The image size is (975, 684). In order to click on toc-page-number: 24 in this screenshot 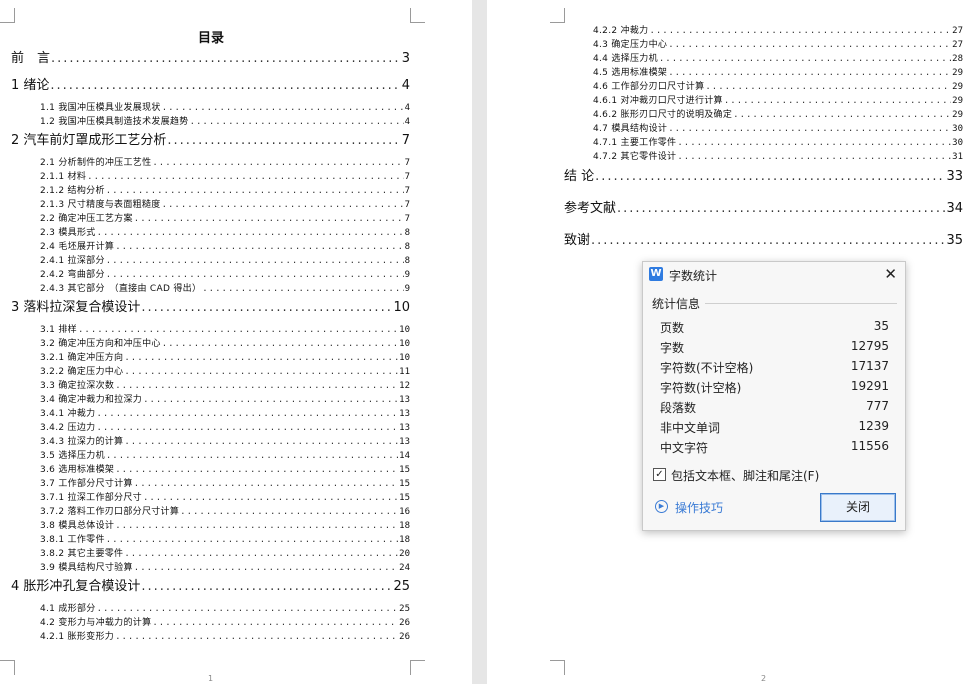, I will do `click(404, 568)`.